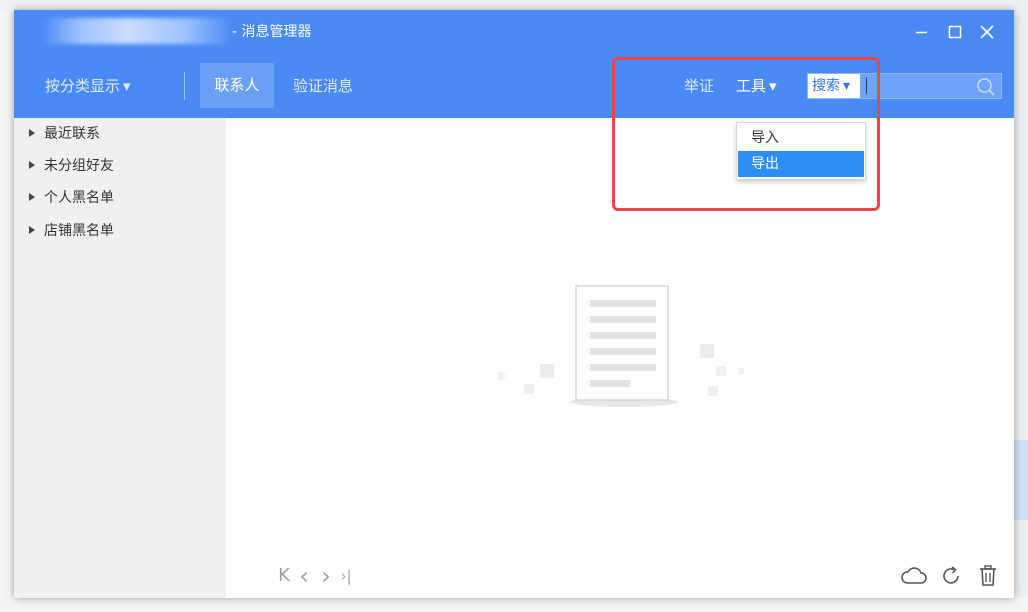 The height and width of the screenshot is (612, 1028). Describe the element at coordinates (988, 578) in the screenshot. I see `trash-icon` at that location.